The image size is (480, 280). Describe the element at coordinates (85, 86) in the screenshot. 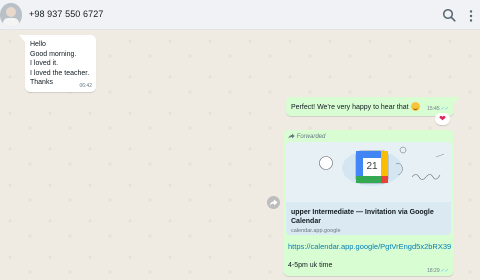

I see `message-time: 06:42` at that location.